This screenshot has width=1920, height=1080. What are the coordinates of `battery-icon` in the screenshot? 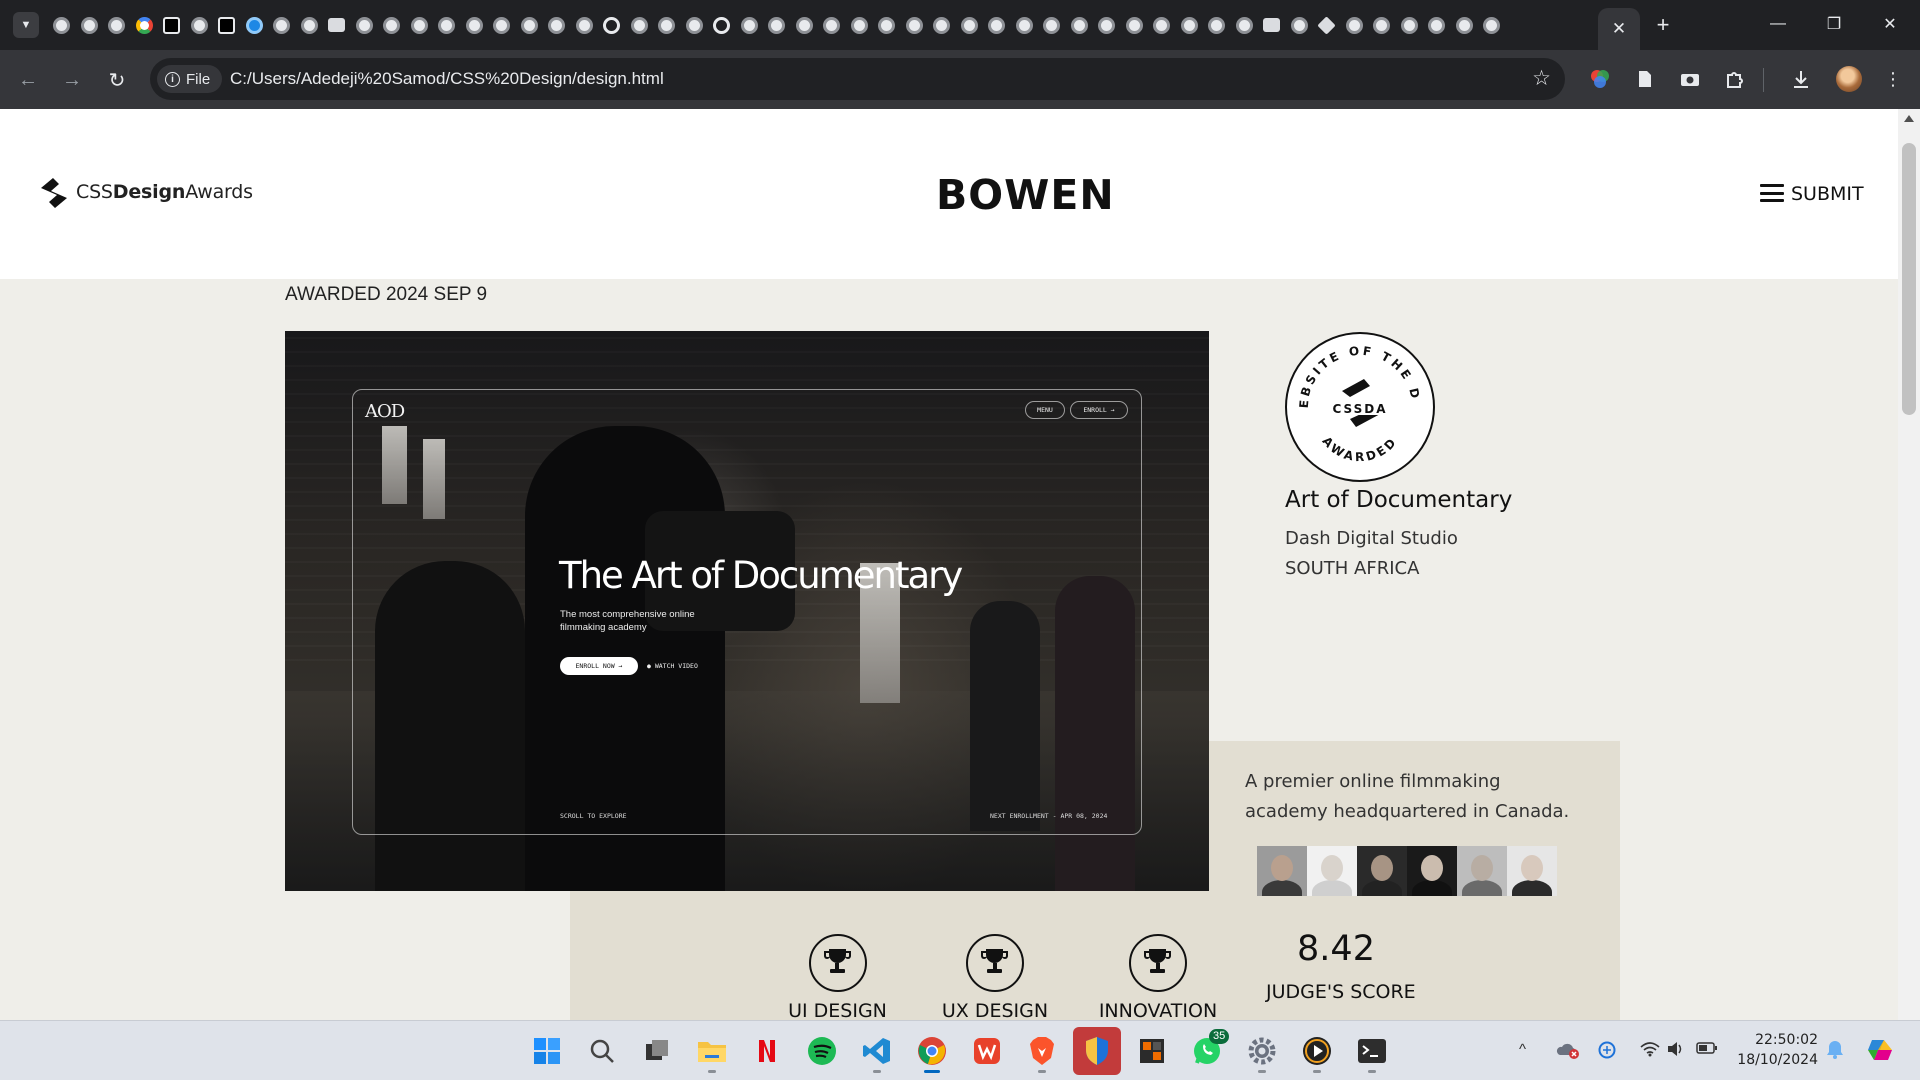 It's located at (1707, 1050).